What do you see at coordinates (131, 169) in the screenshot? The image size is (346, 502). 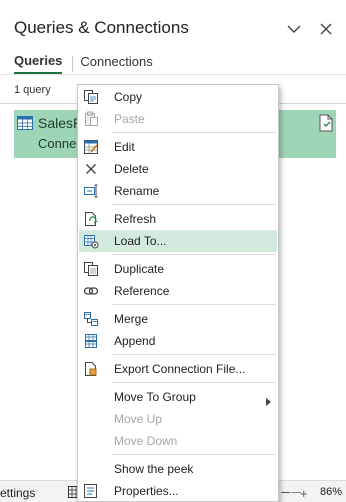 I see `menu-item-label: Delete` at bounding box center [131, 169].